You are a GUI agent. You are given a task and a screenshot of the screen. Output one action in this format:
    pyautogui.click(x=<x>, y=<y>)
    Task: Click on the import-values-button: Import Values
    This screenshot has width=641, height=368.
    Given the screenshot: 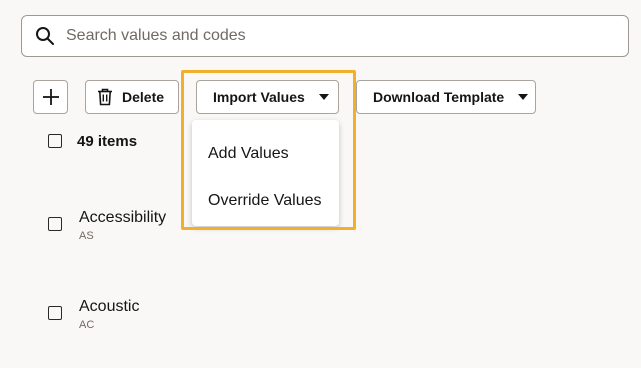 What is the action you would take?
    pyautogui.click(x=267, y=97)
    